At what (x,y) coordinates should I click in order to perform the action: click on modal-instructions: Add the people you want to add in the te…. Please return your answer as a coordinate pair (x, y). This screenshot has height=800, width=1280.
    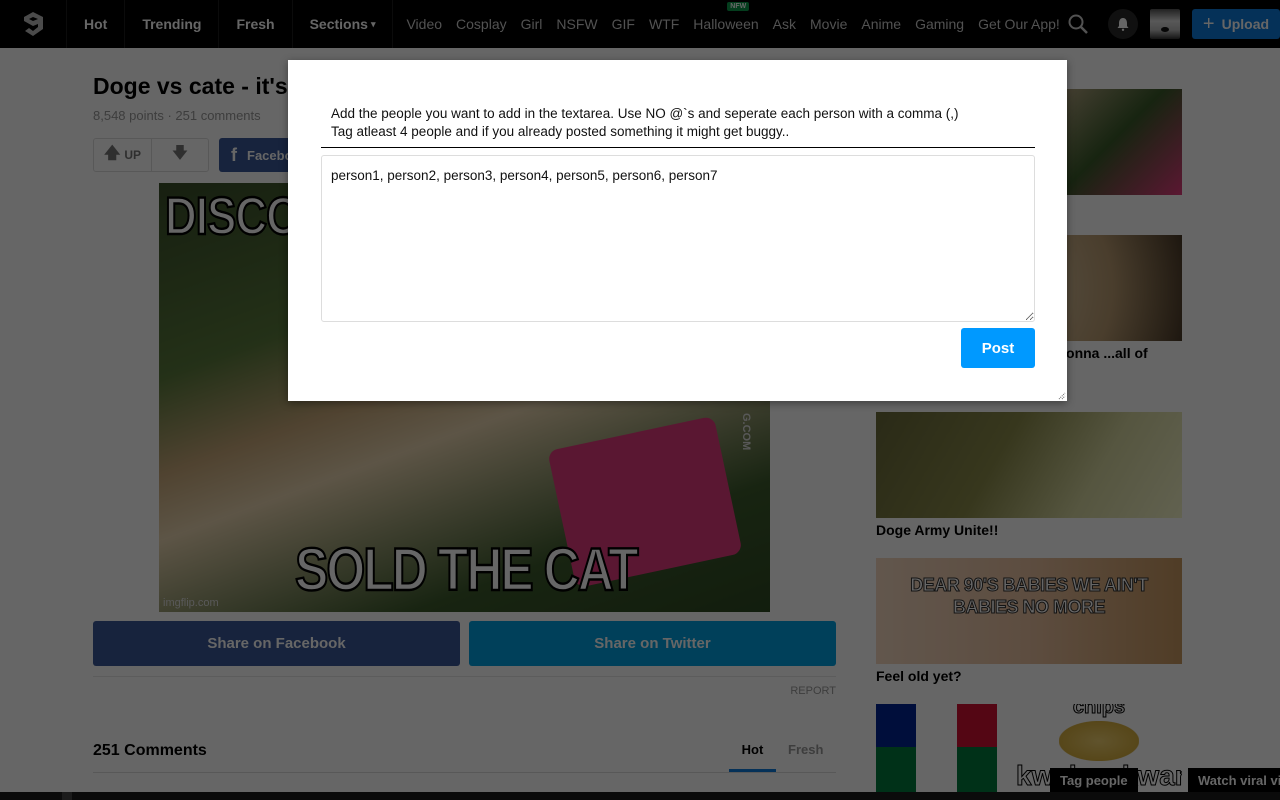
    Looking at the image, I should click on (645, 123).